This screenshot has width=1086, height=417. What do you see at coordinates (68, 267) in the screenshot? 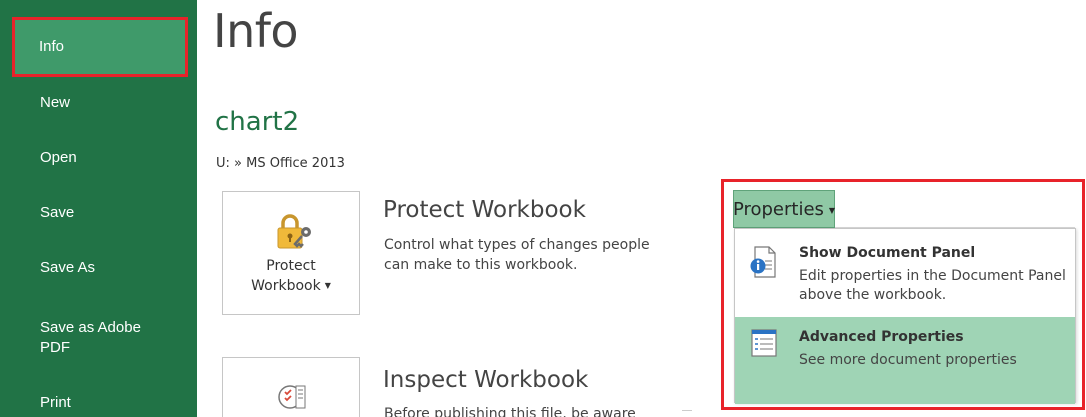
I see `nav-item-label: Save As` at bounding box center [68, 267].